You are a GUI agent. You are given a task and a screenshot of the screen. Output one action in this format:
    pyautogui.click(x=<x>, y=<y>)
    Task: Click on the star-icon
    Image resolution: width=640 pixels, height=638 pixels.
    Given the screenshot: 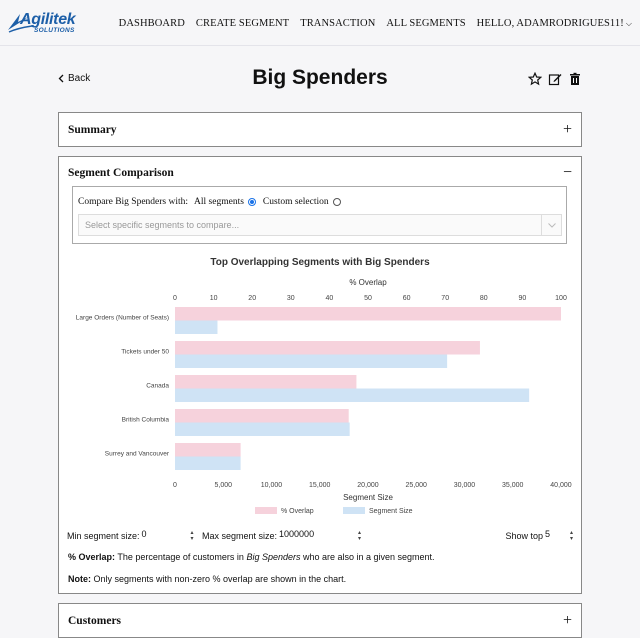 What is the action you would take?
    pyautogui.click(x=535, y=78)
    